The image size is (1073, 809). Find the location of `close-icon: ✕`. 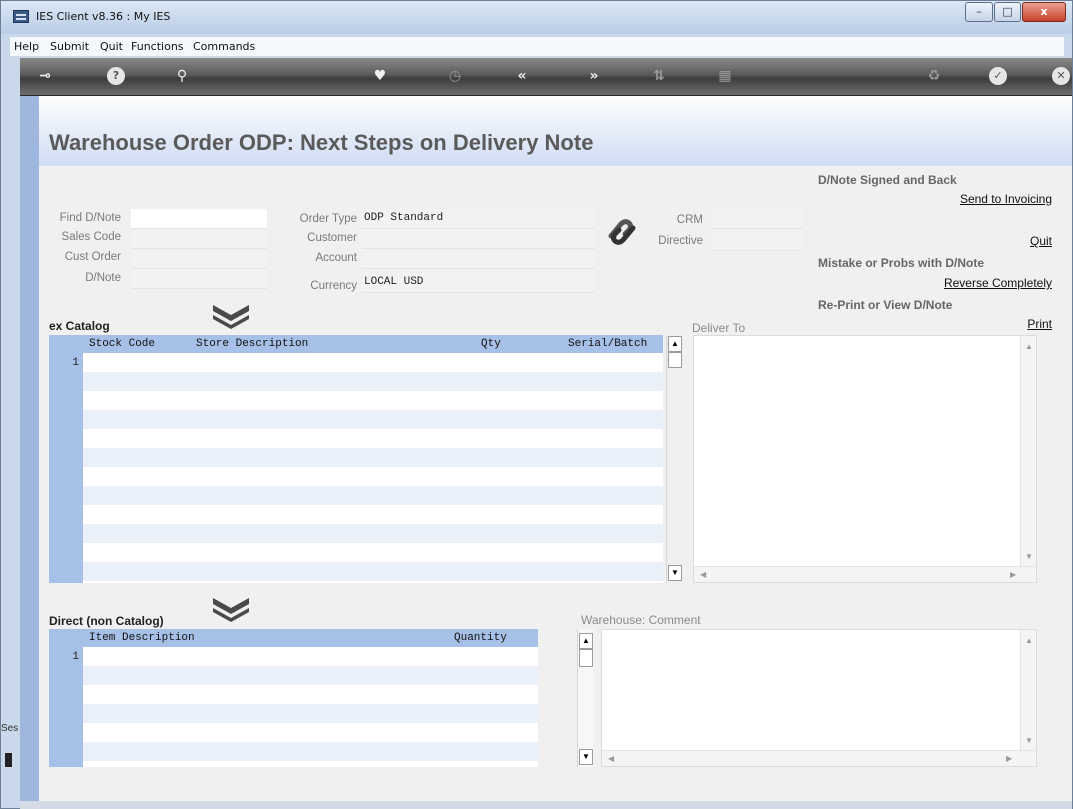

close-icon: ✕ is located at coordinates (1061, 76).